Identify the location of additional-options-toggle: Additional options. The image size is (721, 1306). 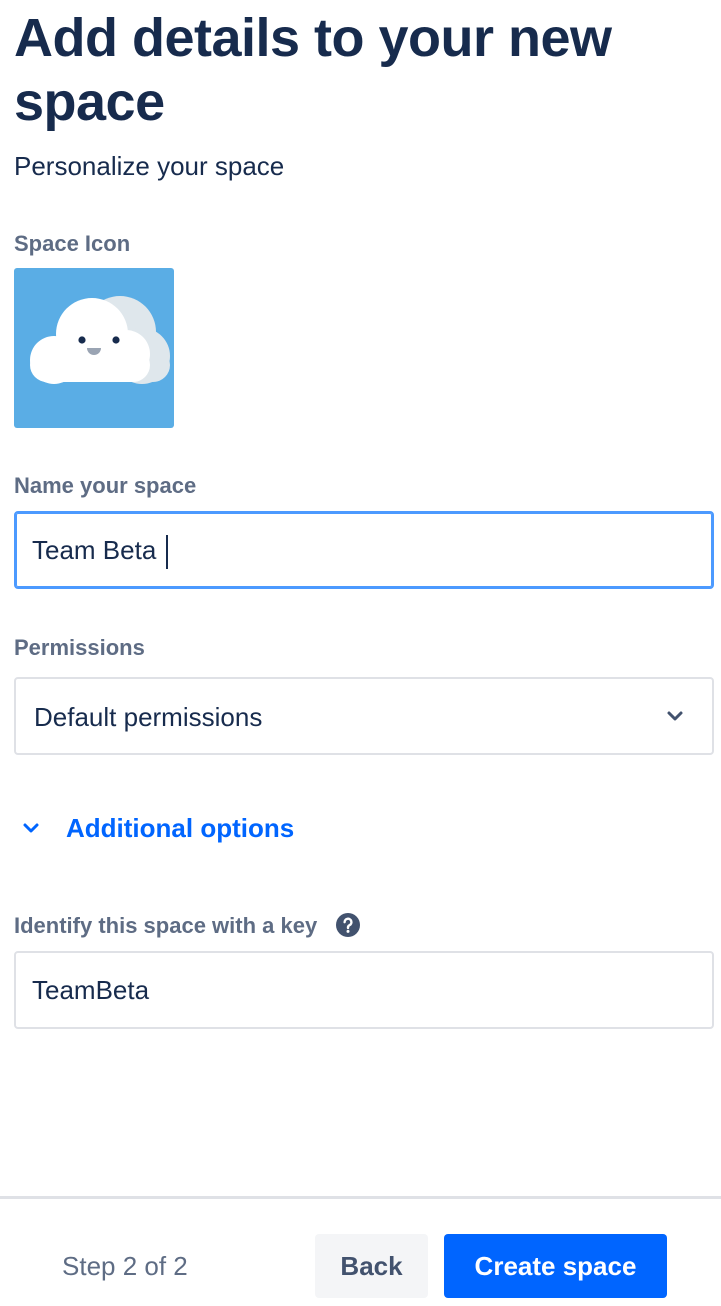
(157, 828).